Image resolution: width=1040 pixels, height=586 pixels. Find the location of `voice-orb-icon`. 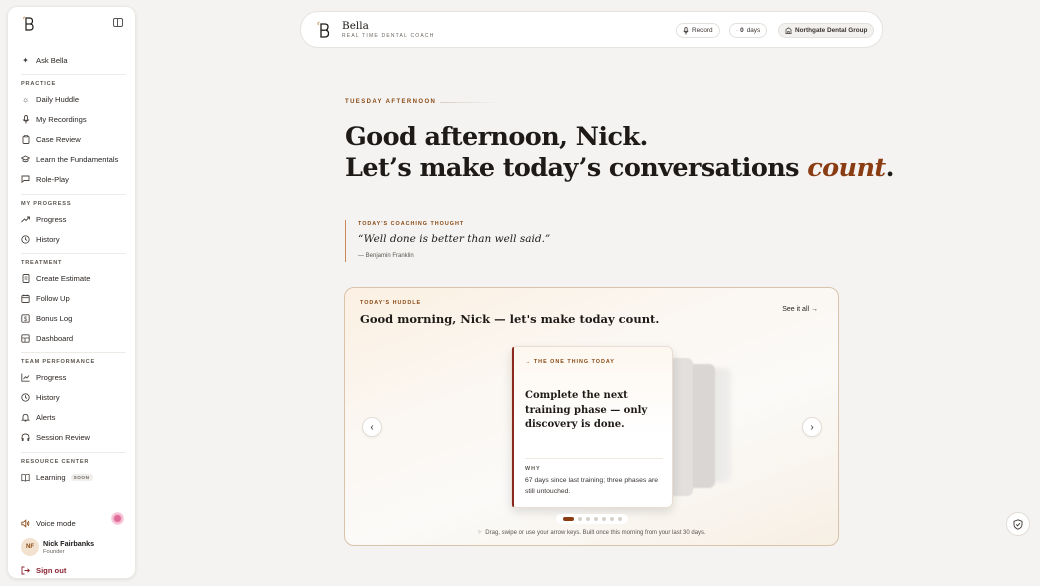

voice-orb-icon is located at coordinates (117, 518).